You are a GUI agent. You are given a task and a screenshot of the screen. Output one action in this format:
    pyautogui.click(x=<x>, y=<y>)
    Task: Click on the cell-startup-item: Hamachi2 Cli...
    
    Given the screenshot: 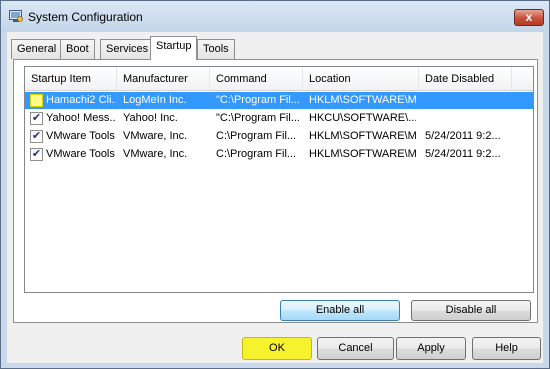 What is the action you would take?
    pyautogui.click(x=81, y=100)
    